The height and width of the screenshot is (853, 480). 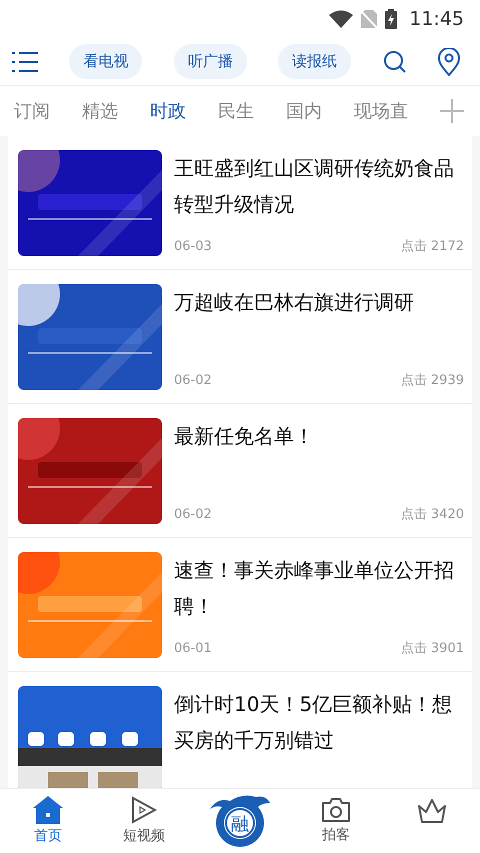 I want to click on channel-tab: 订阅, so click(x=32, y=111).